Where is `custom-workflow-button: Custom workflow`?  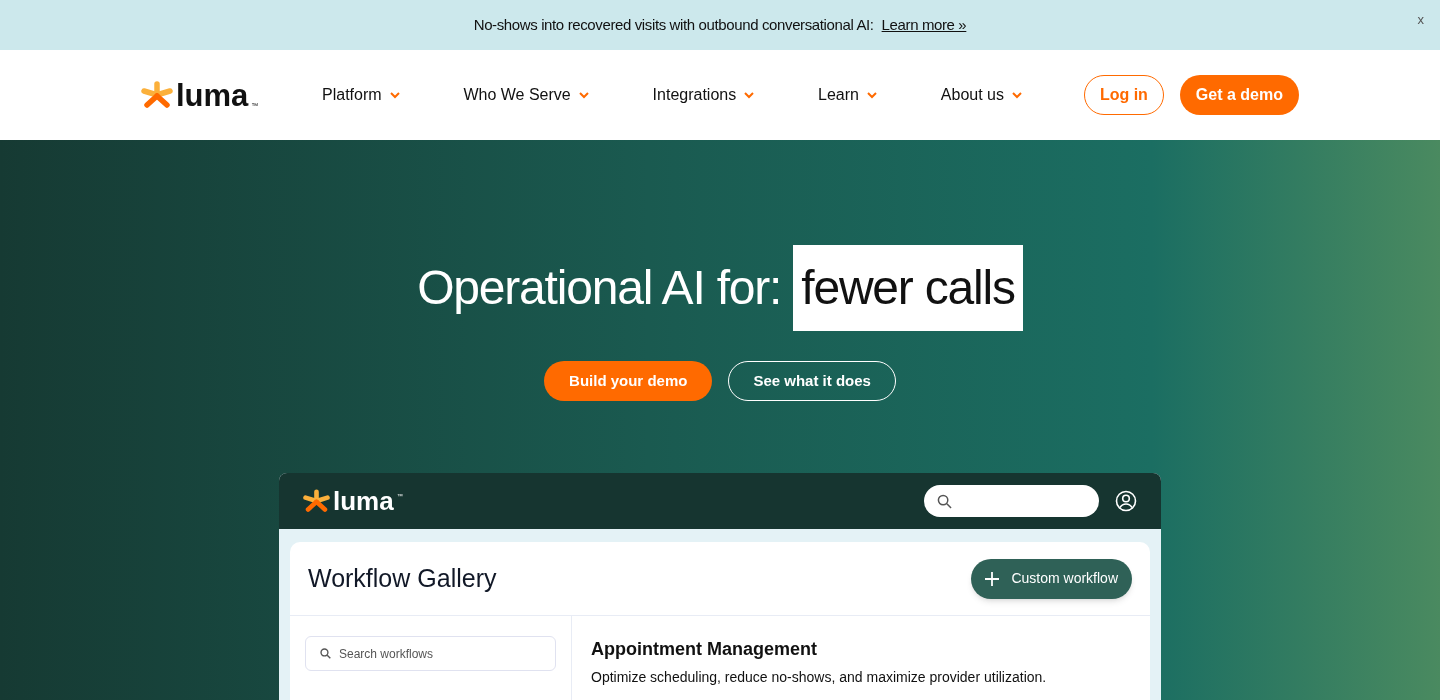
custom-workflow-button: Custom workflow is located at coordinates (1051, 578).